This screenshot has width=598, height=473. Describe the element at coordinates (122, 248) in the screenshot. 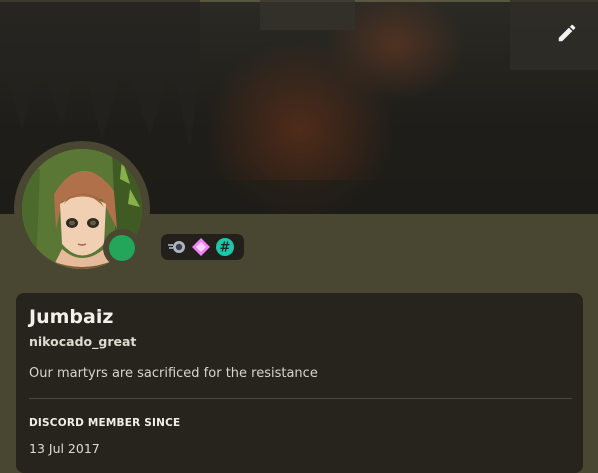

I see `online-status-indicator` at that location.